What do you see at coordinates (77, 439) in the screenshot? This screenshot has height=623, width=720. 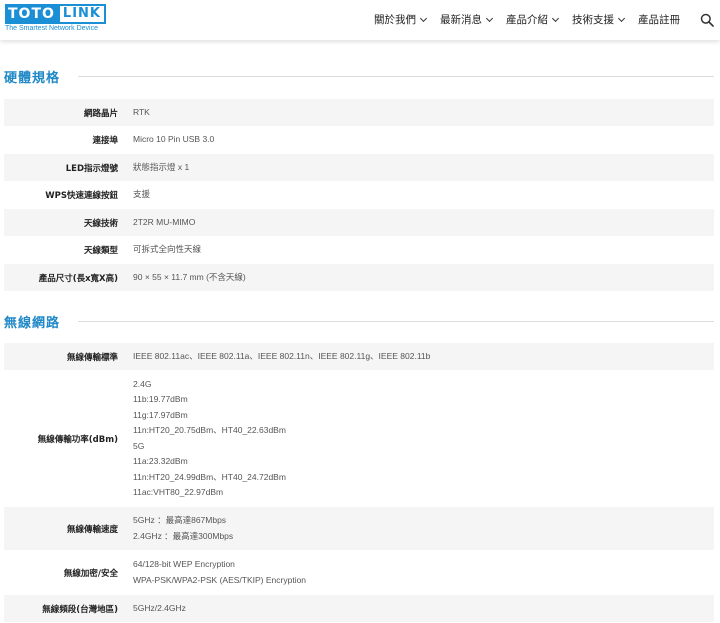 I see `spec-label: 無線傳輸功率(dBm)` at bounding box center [77, 439].